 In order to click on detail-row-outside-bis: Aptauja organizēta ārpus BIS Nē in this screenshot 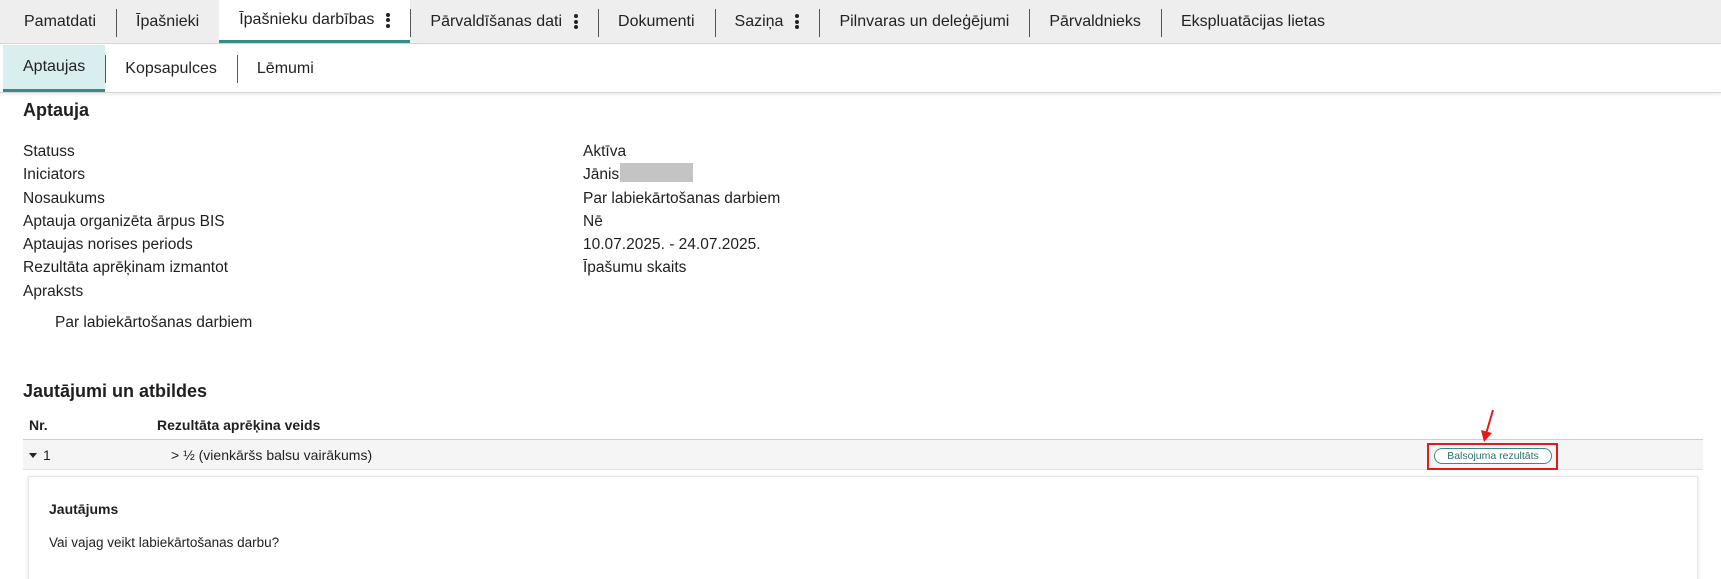, I will do `click(523, 221)`.